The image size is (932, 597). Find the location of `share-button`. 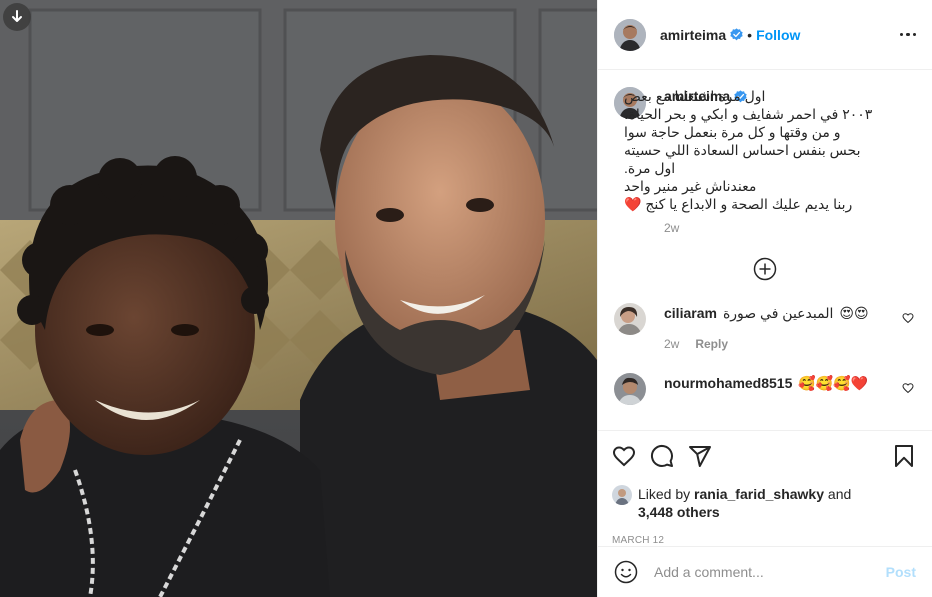

share-button is located at coordinates (700, 456).